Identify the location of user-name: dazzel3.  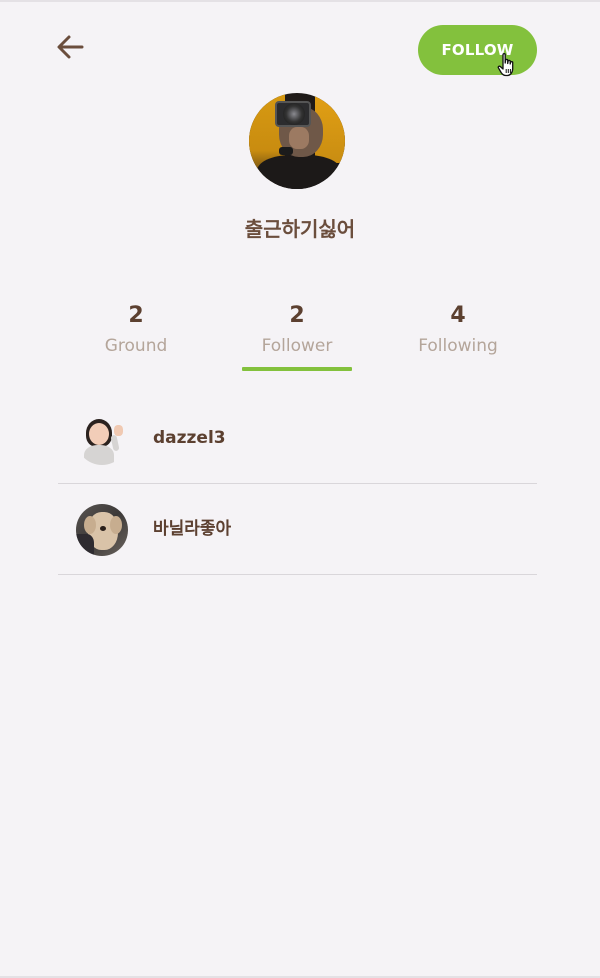
(189, 438).